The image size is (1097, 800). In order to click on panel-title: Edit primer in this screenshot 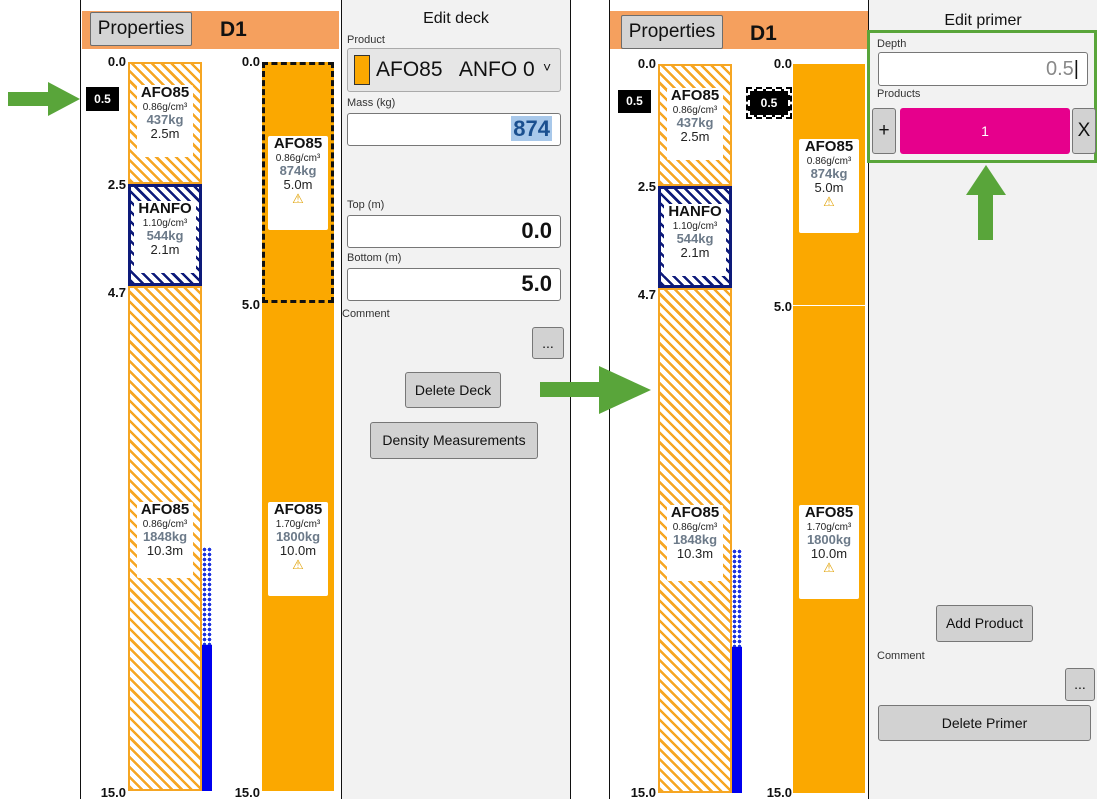, I will do `click(983, 20)`.